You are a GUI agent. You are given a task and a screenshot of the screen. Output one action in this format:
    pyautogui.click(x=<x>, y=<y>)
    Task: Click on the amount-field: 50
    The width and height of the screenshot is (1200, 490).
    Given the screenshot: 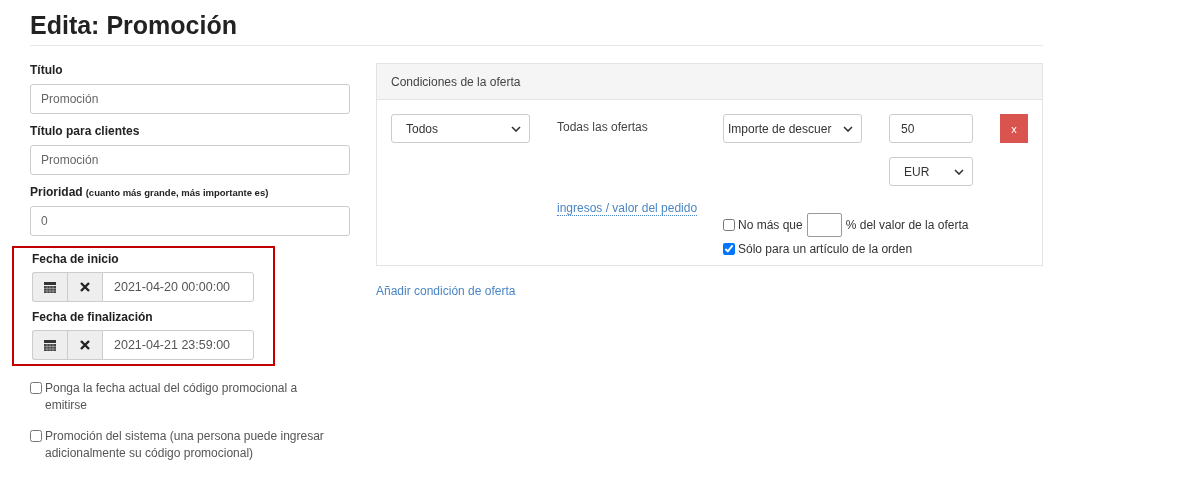 What is the action you would take?
    pyautogui.click(x=931, y=128)
    